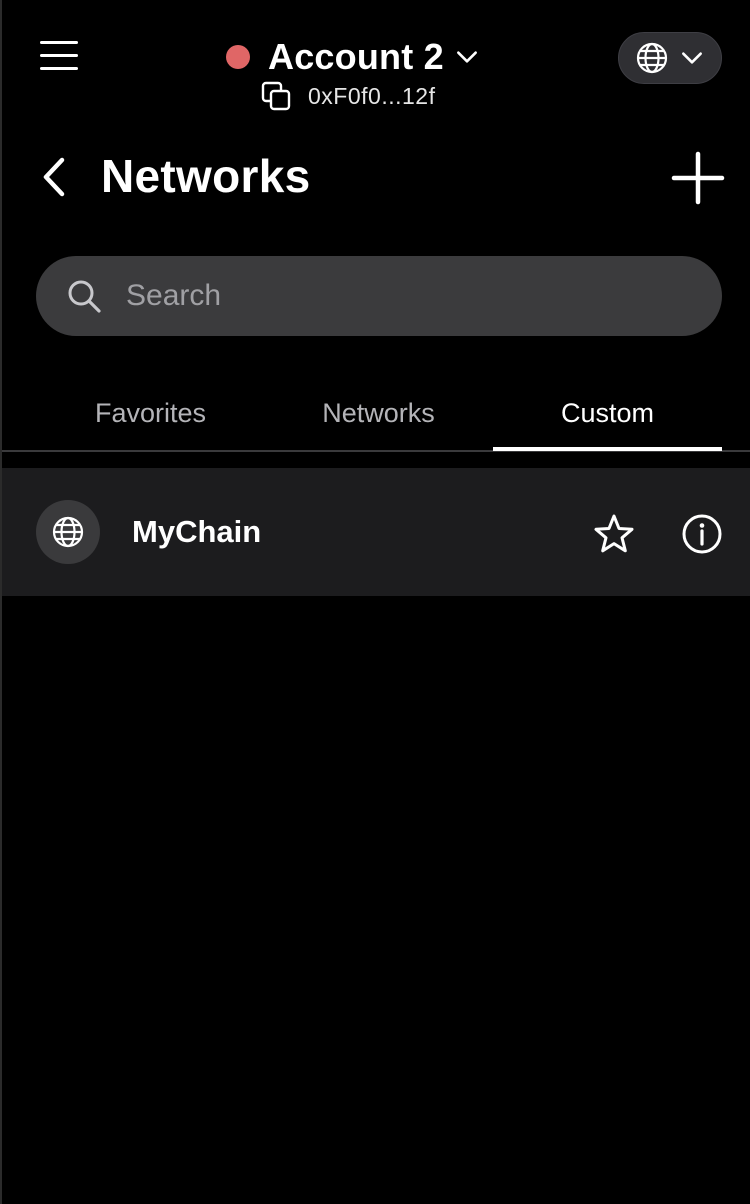 The image size is (750, 1204). Describe the element at coordinates (150, 415) in the screenshot. I see `tab-favorites: Favorites` at that location.